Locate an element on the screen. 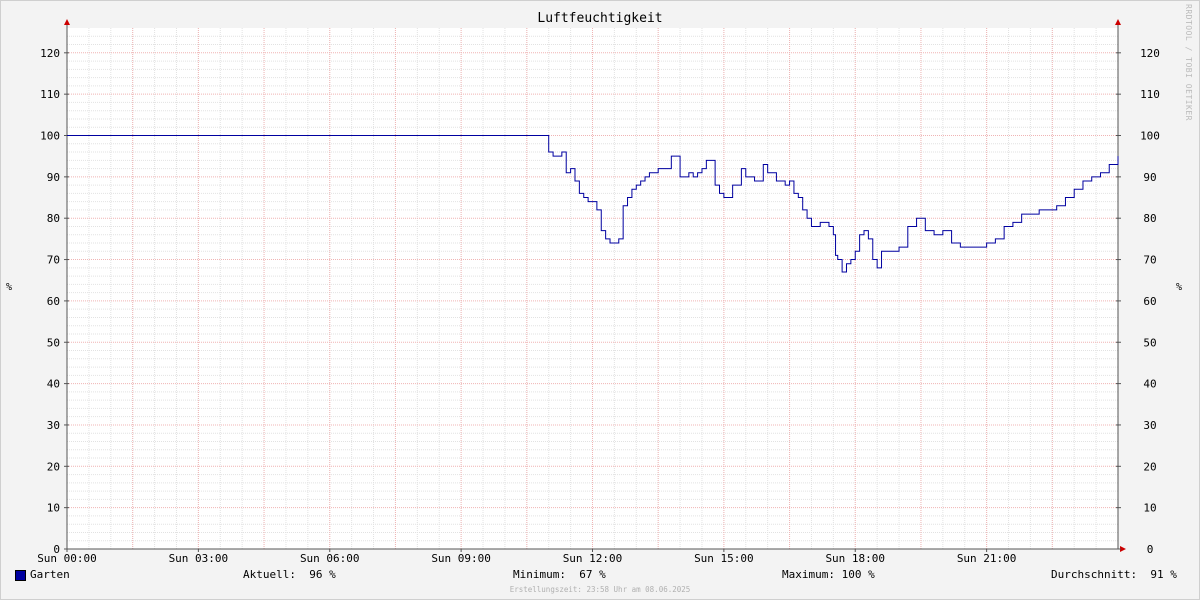 This screenshot has width=1200, height=600. y-tick-label-right: 110 is located at coordinates (1150, 94).